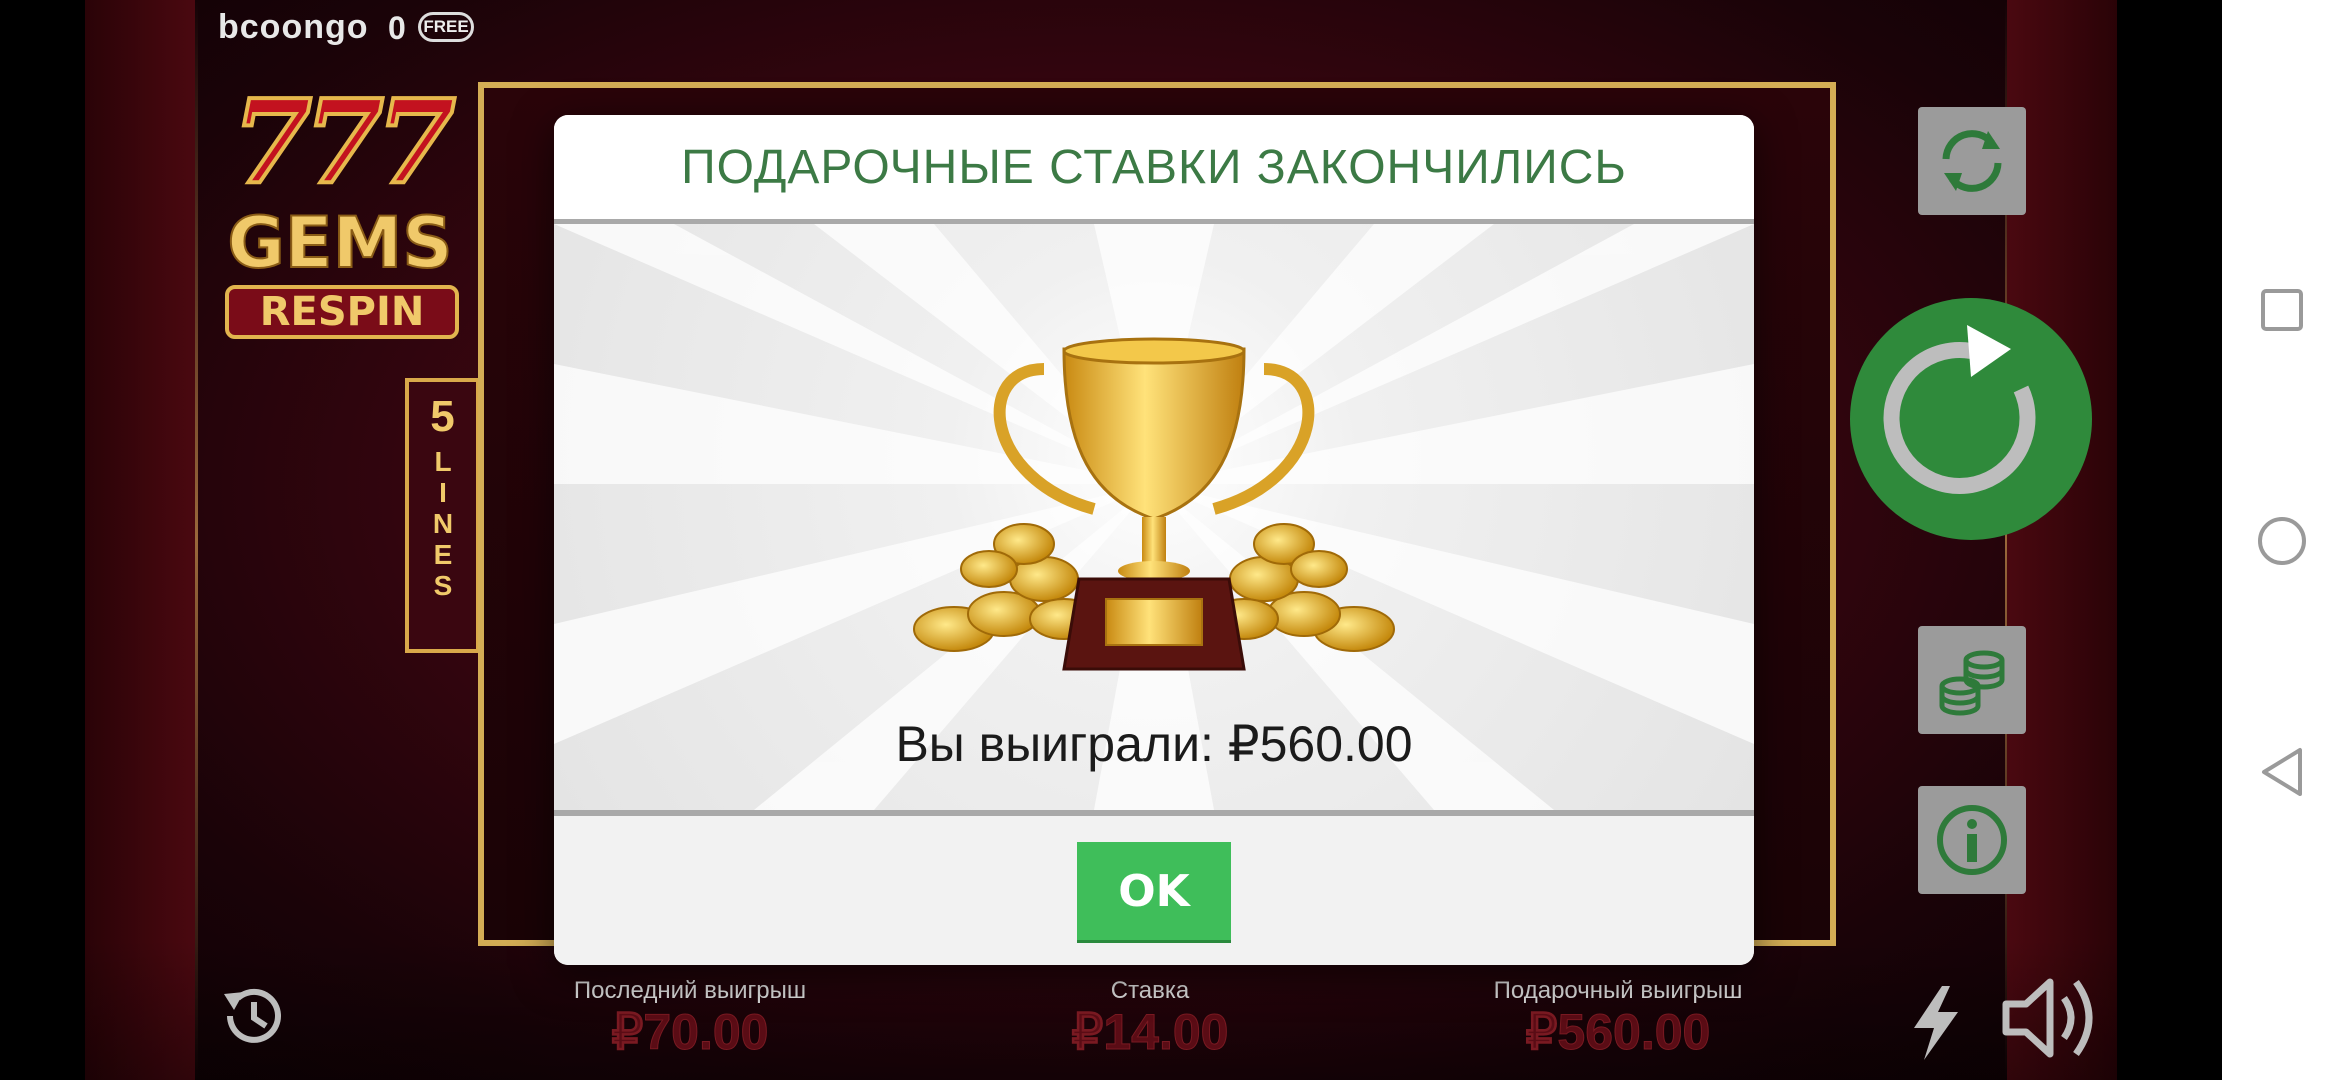 This screenshot has height=1080, width=2340. I want to click on ok-button: OK, so click(1154, 891).